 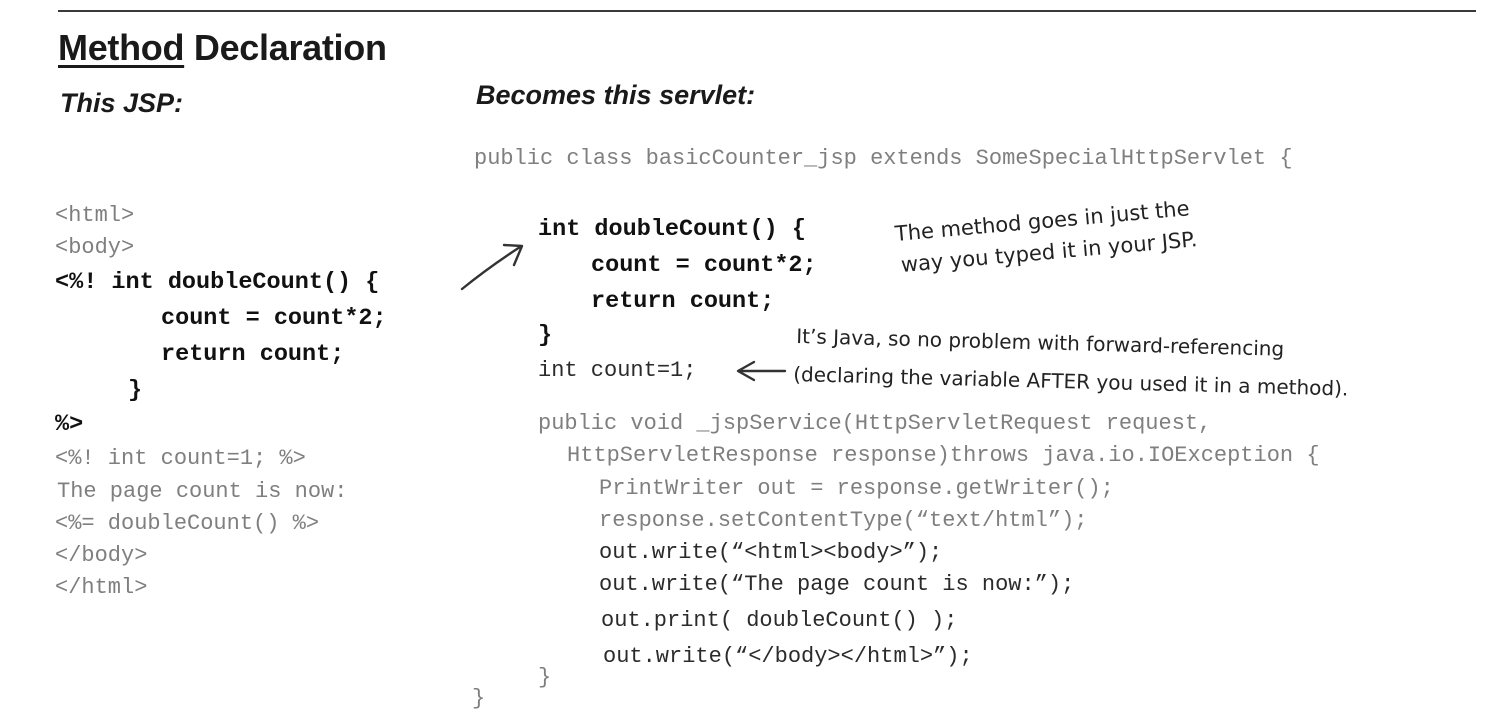 I want to click on arrow-jsp-to-servlet-icon, so click(x=492, y=267).